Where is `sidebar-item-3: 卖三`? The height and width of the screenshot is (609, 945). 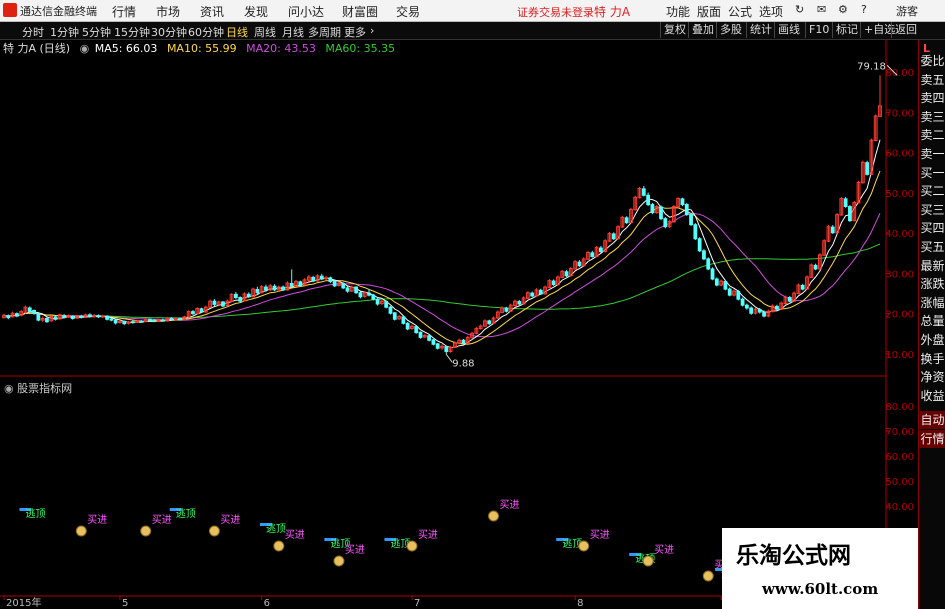
sidebar-item-3: 卖三 is located at coordinates (932, 117).